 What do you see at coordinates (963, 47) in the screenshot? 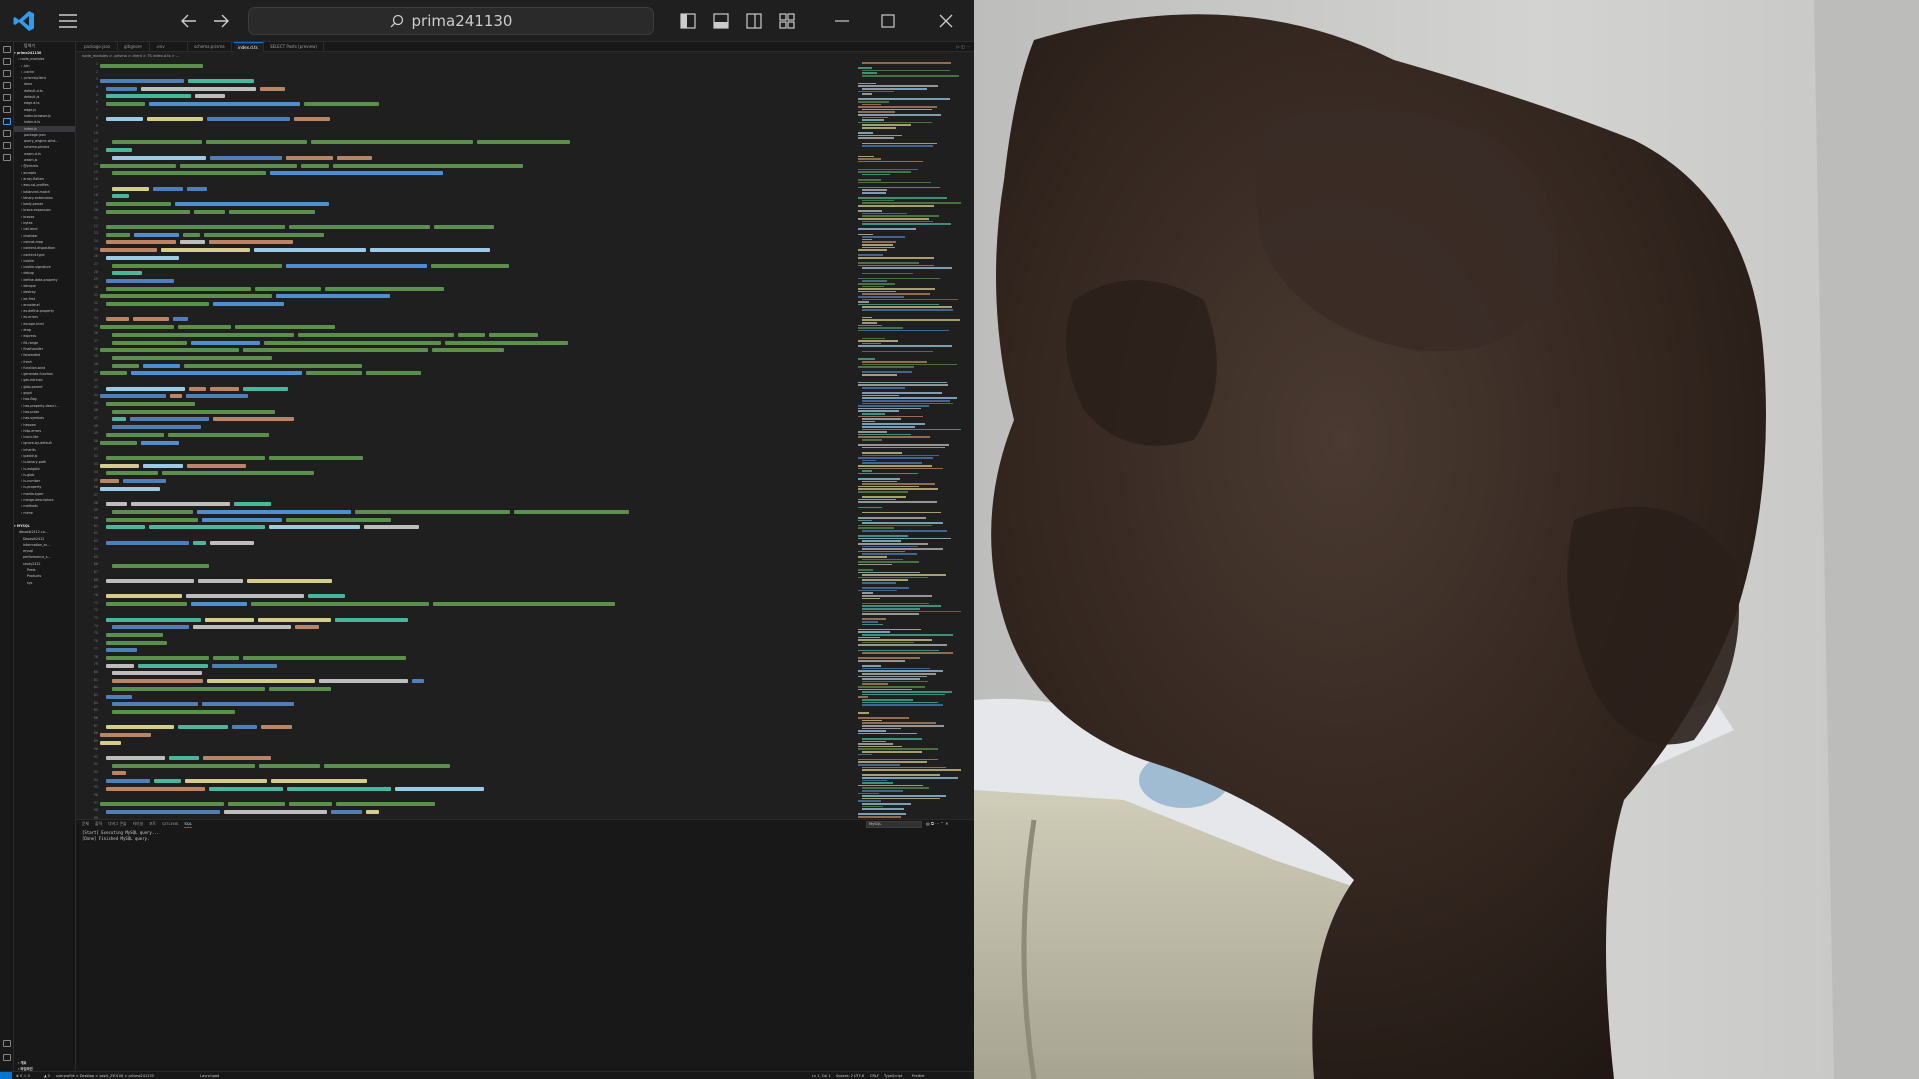
I see `editor-actions: ▷ ◫ ⋯` at bounding box center [963, 47].